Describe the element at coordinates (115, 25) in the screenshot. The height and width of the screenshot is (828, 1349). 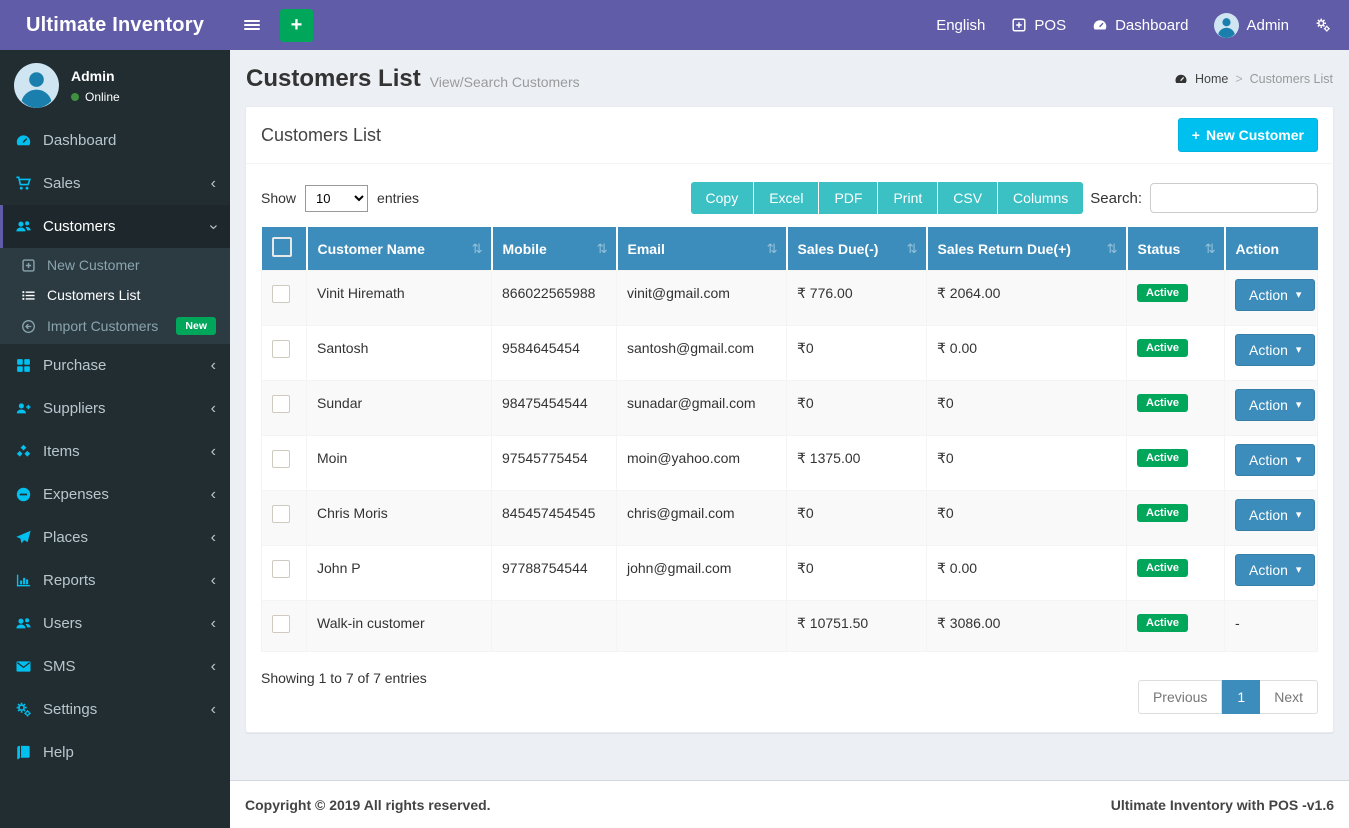
I see `brand-logo: Ultimate Inventory` at that location.